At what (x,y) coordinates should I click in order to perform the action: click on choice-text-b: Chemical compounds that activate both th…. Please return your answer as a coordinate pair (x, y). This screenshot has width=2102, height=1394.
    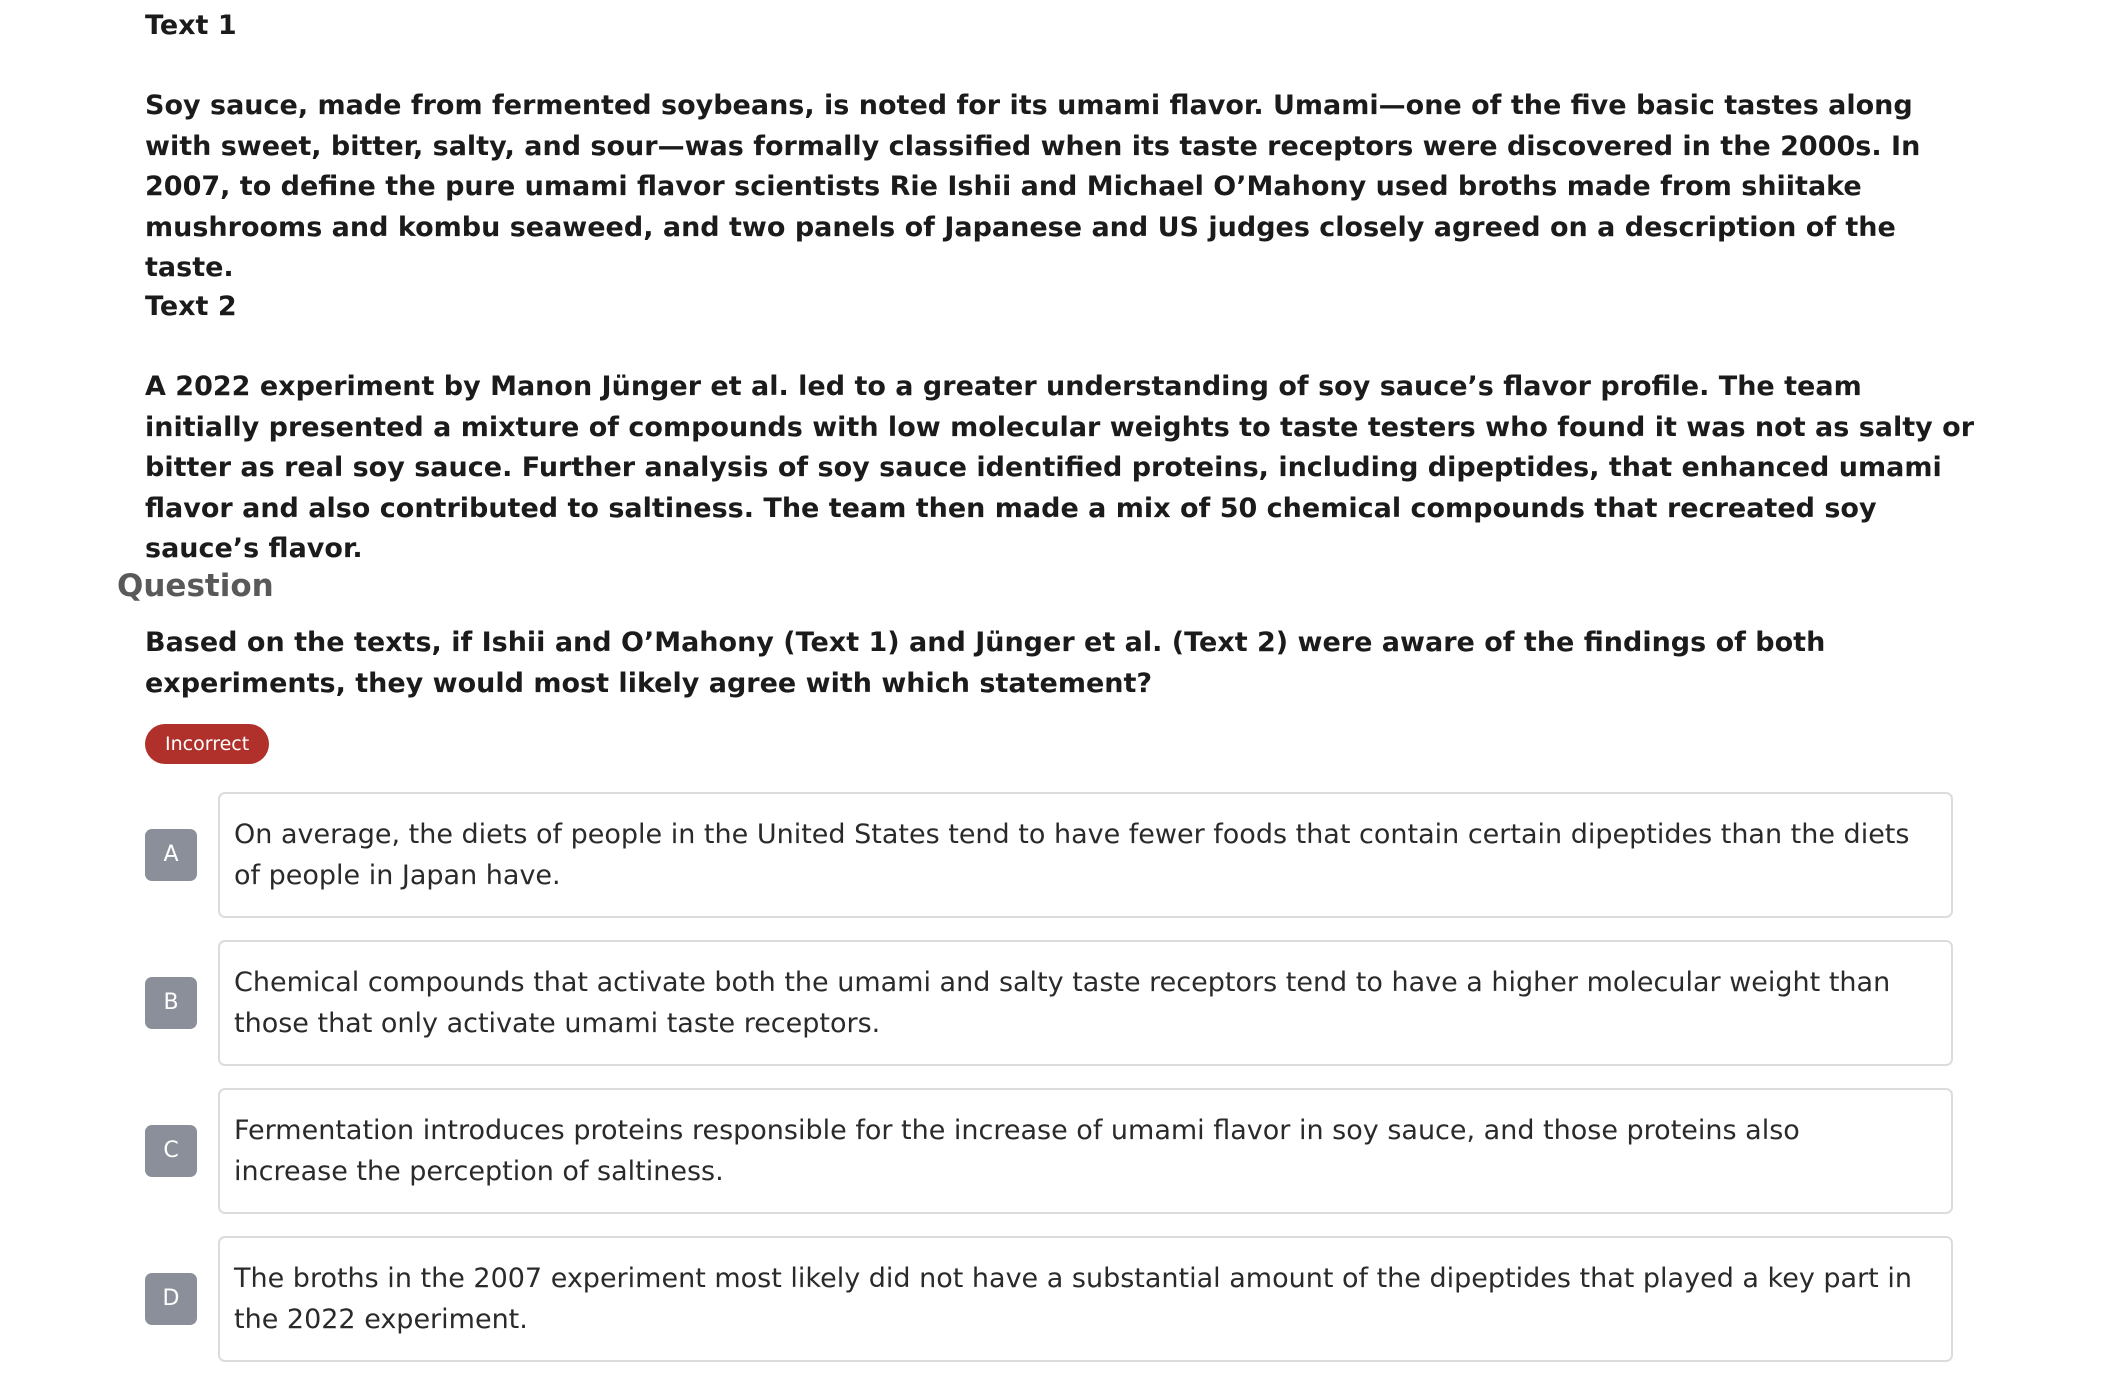
    Looking at the image, I should click on (1062, 1003).